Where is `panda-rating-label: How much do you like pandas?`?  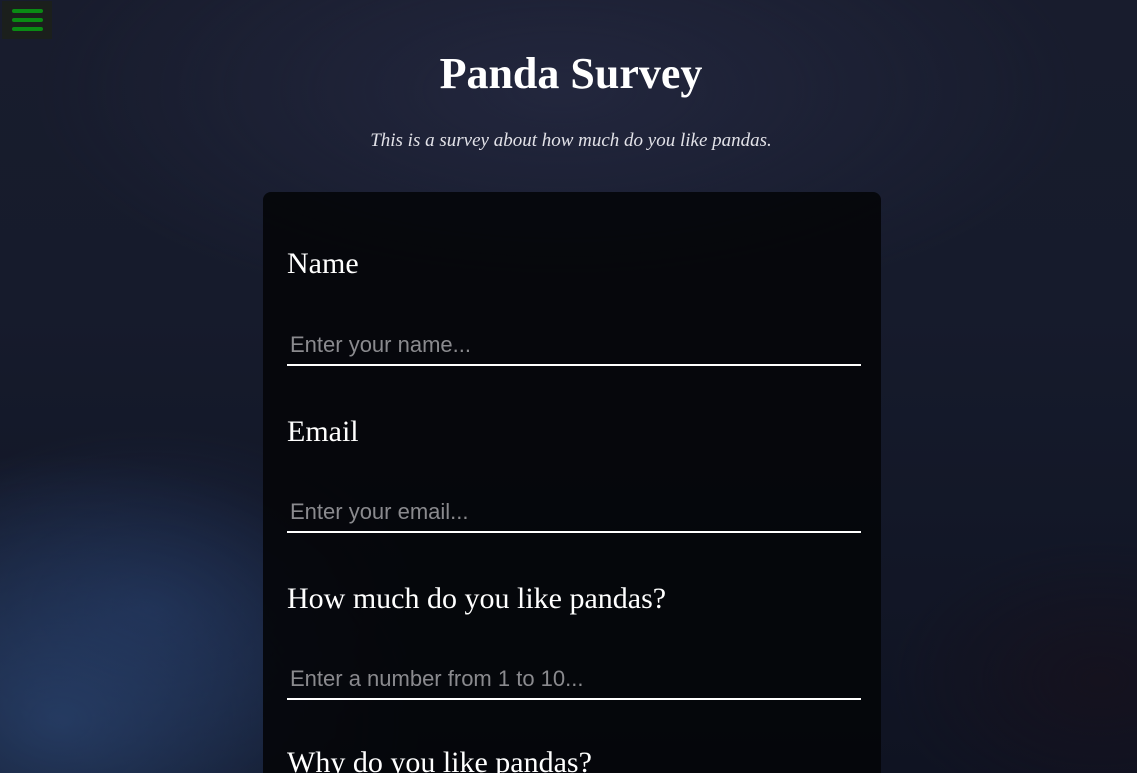
panda-rating-label: How much do you like pandas? is located at coordinates (477, 598).